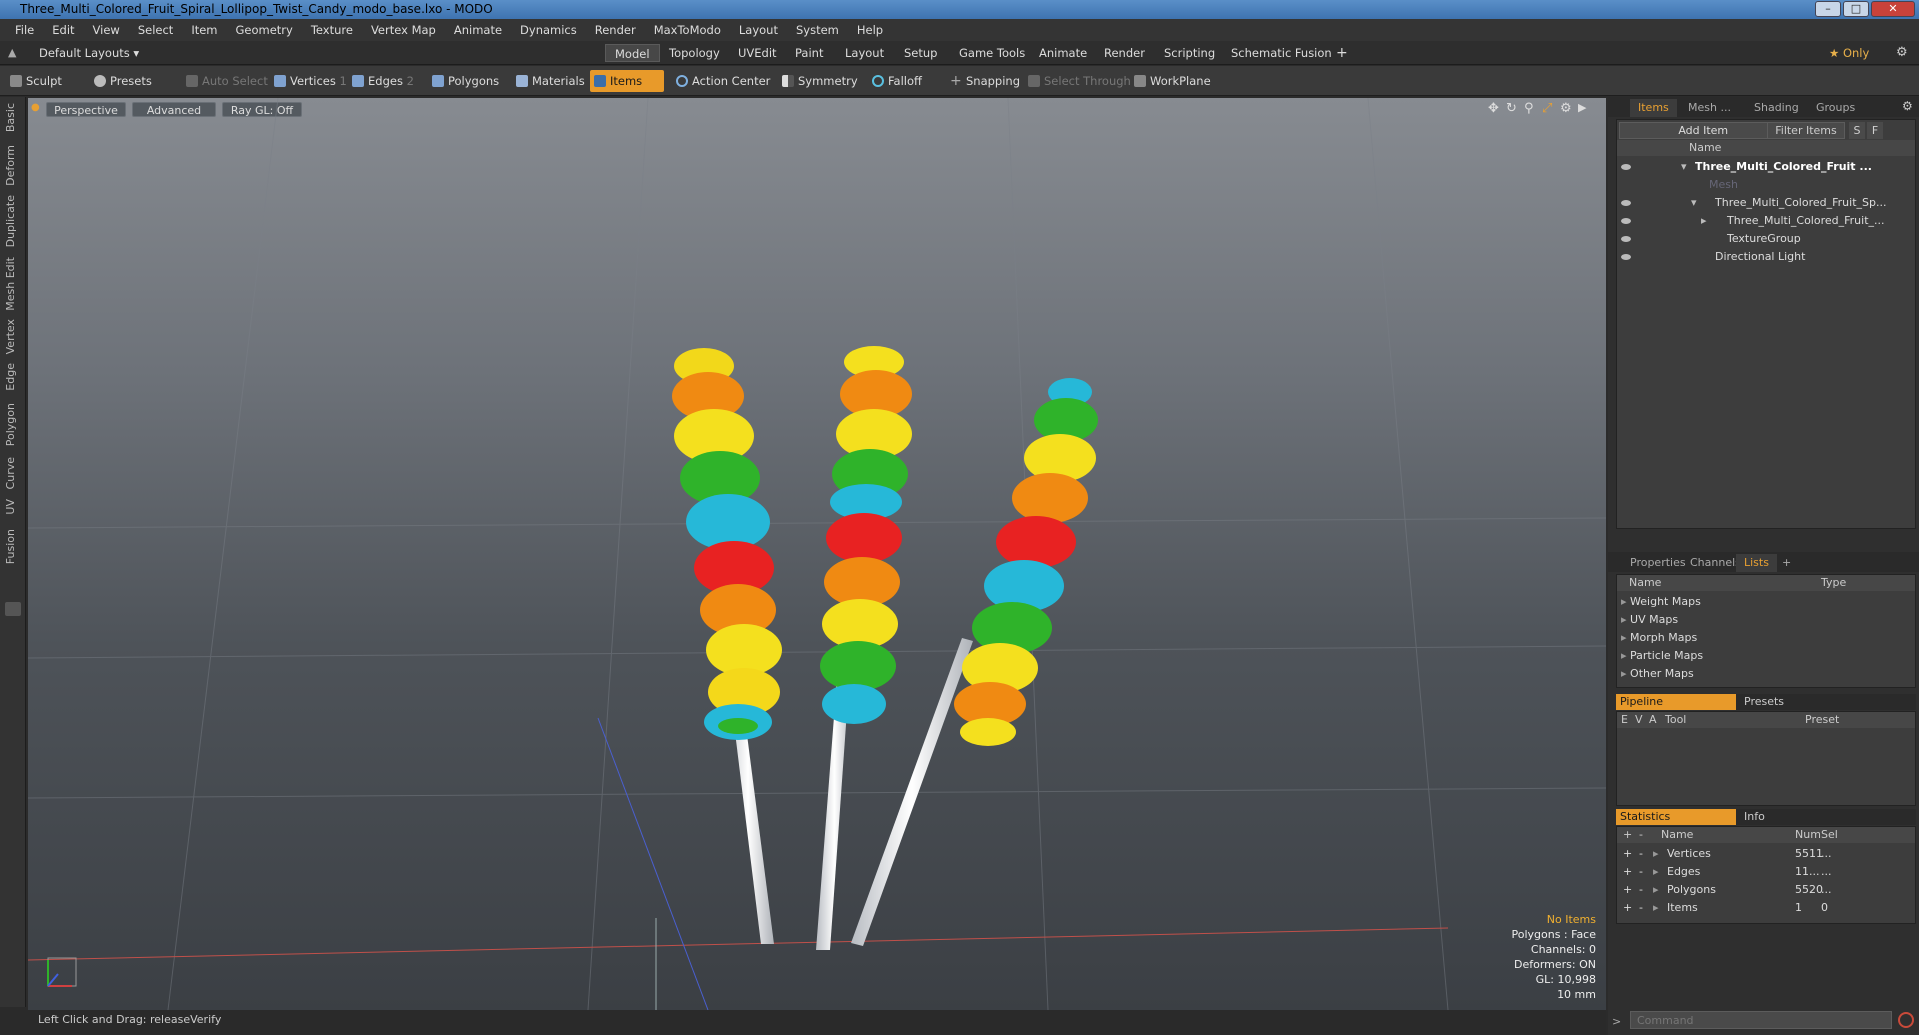 The width and height of the screenshot is (1919, 1035). Describe the element at coordinates (10, 473) in the screenshot. I see `vtab-curve: Curve` at that location.